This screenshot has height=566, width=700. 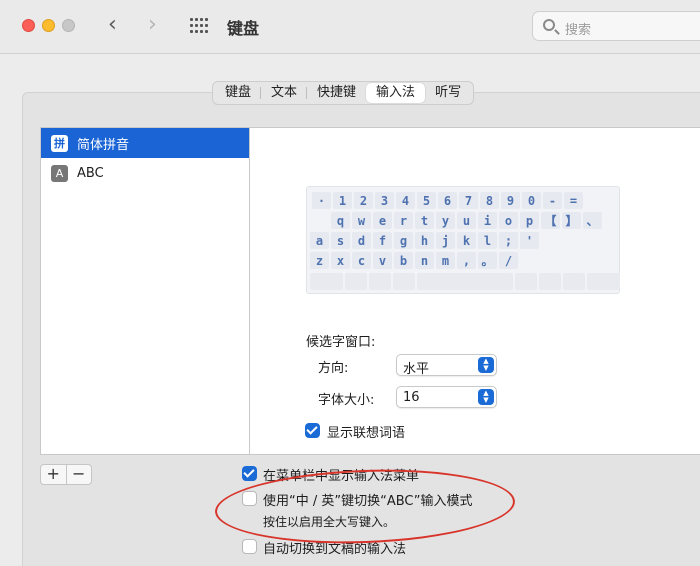 What do you see at coordinates (486, 365) in the screenshot?
I see `popup-stepper-icon: ▲ ▼` at bounding box center [486, 365].